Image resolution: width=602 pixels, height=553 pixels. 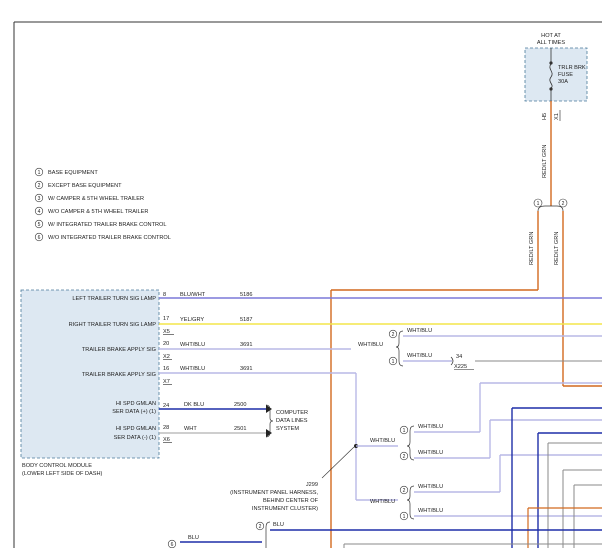 I want to click on branch-1-pin: 34, so click(x=459, y=357).